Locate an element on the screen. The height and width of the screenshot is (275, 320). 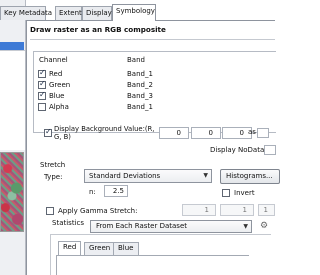
n-input: 2.5 is located at coordinates (116, 191).